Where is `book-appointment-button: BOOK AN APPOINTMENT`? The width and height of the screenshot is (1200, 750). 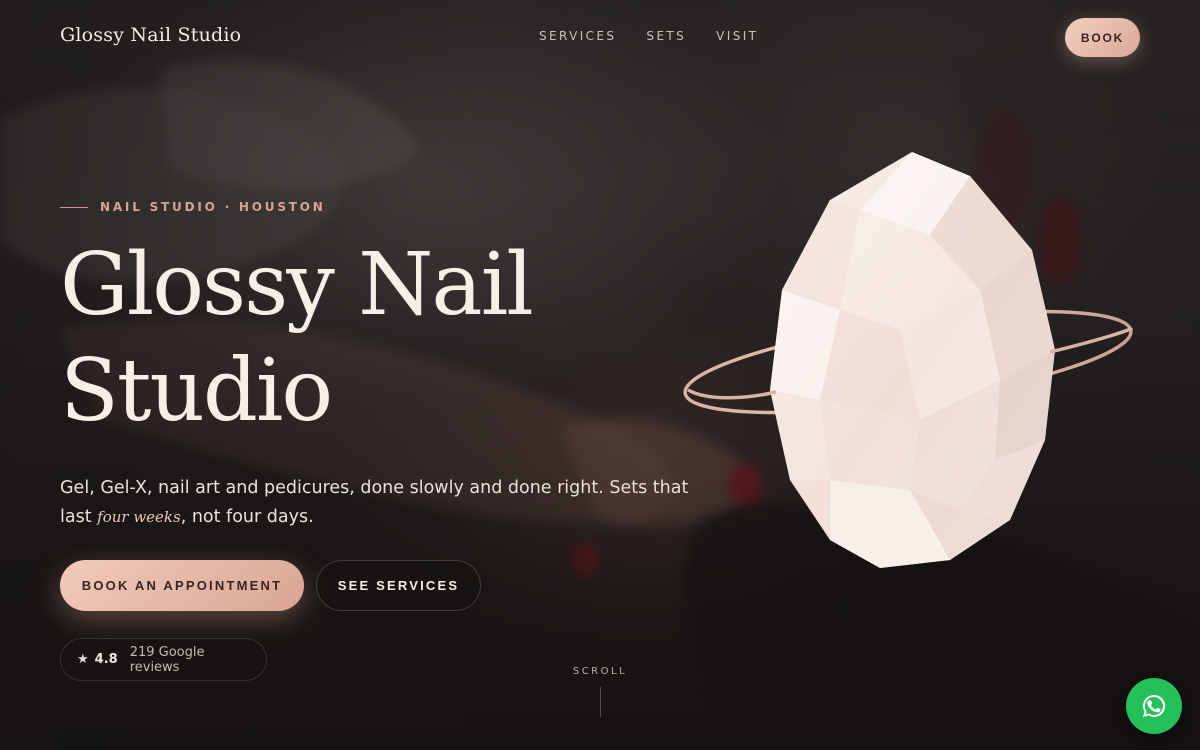 book-appointment-button: BOOK AN APPOINTMENT is located at coordinates (182, 585).